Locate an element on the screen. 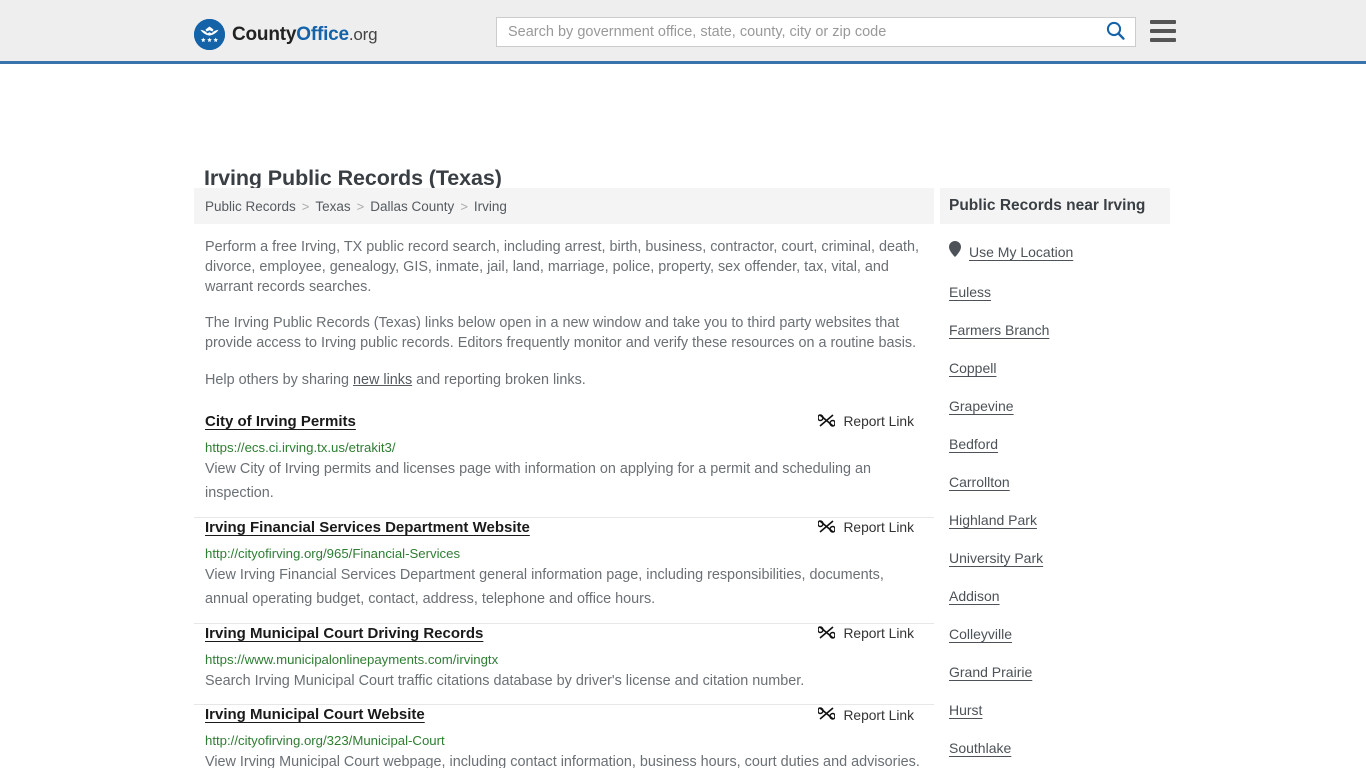 The height and width of the screenshot is (768, 1366). breadcrumb-item-dallas-county: Dallas County is located at coordinates (412, 206).